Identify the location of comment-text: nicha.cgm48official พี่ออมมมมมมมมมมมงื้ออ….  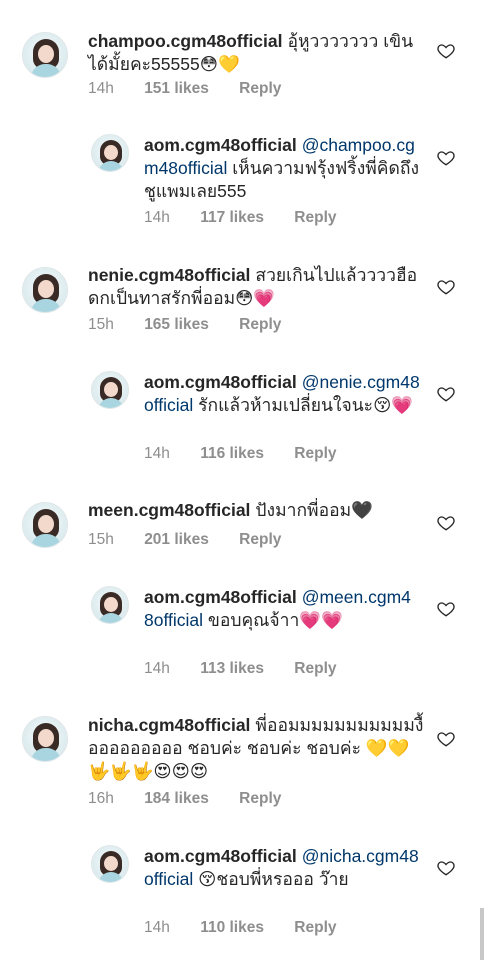
(259, 748).